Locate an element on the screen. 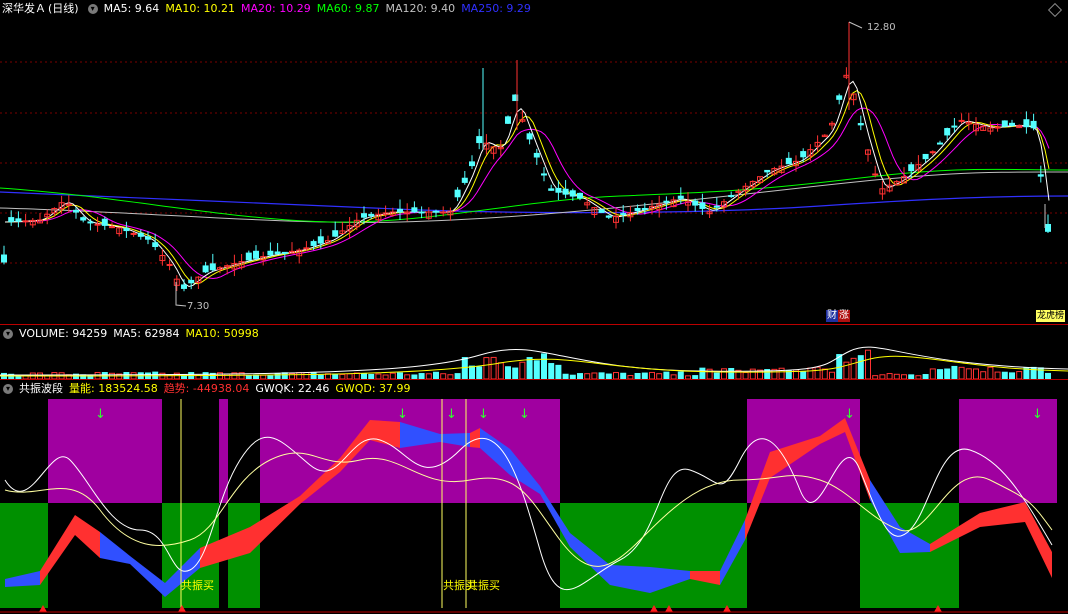 The width and height of the screenshot is (1068, 614). news-tag-zhang: 涨 is located at coordinates (844, 316).